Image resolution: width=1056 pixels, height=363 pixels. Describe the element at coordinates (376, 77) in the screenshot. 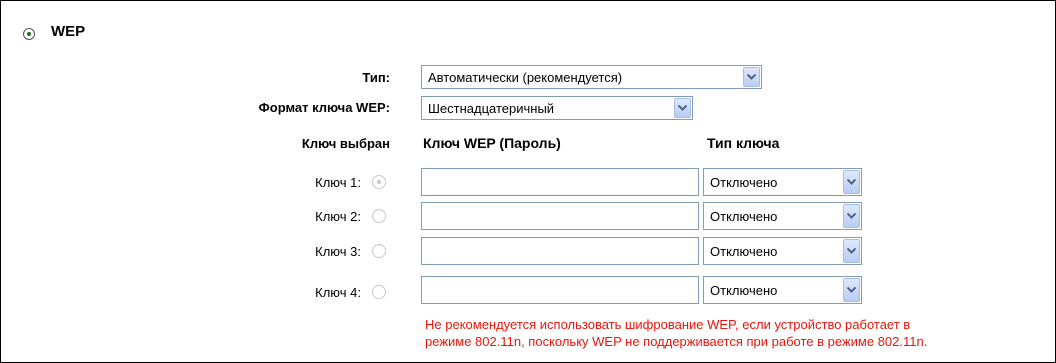

I see `type-label: Тип:` at that location.